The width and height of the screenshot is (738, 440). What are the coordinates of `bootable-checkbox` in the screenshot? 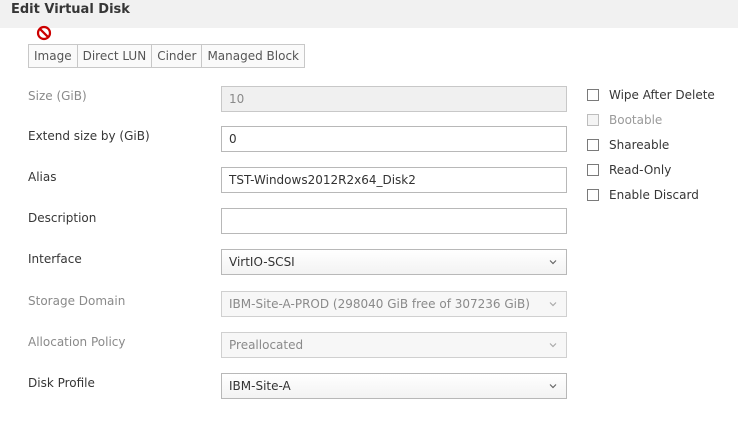 It's located at (593, 120).